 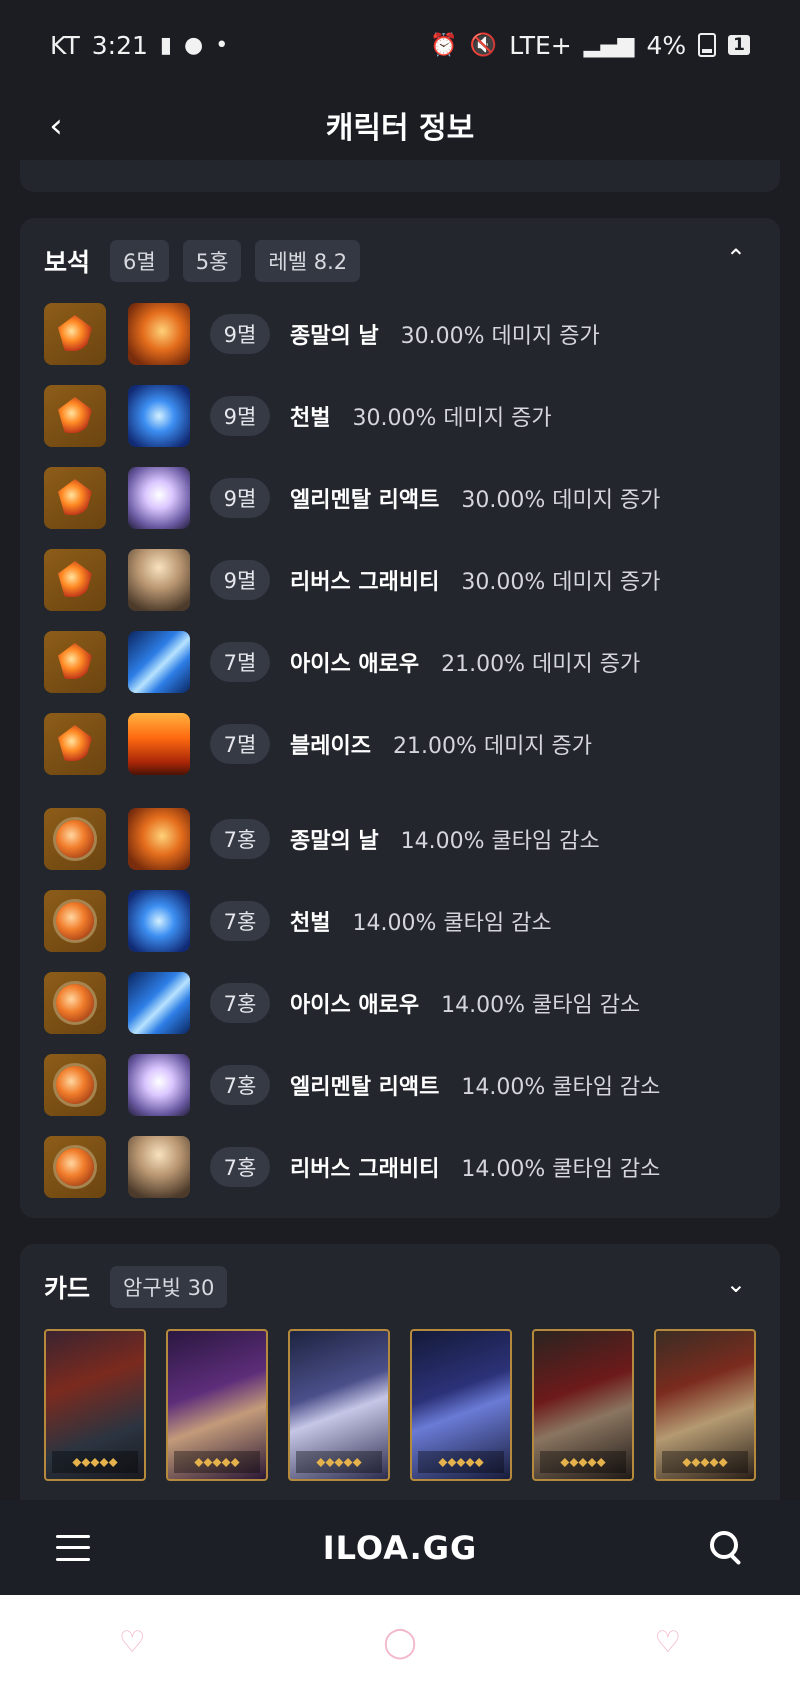 I want to click on system-nav-bar: ♡ ◯ ♡, so click(x=400, y=1642).